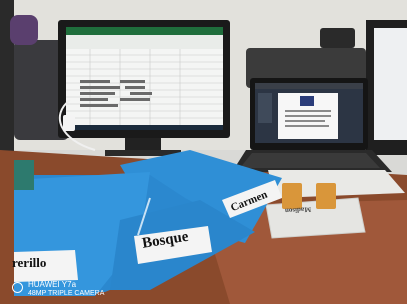  What do you see at coordinates (24, 175) in the screenshot?
I see `left-cloth` at bounding box center [24, 175].